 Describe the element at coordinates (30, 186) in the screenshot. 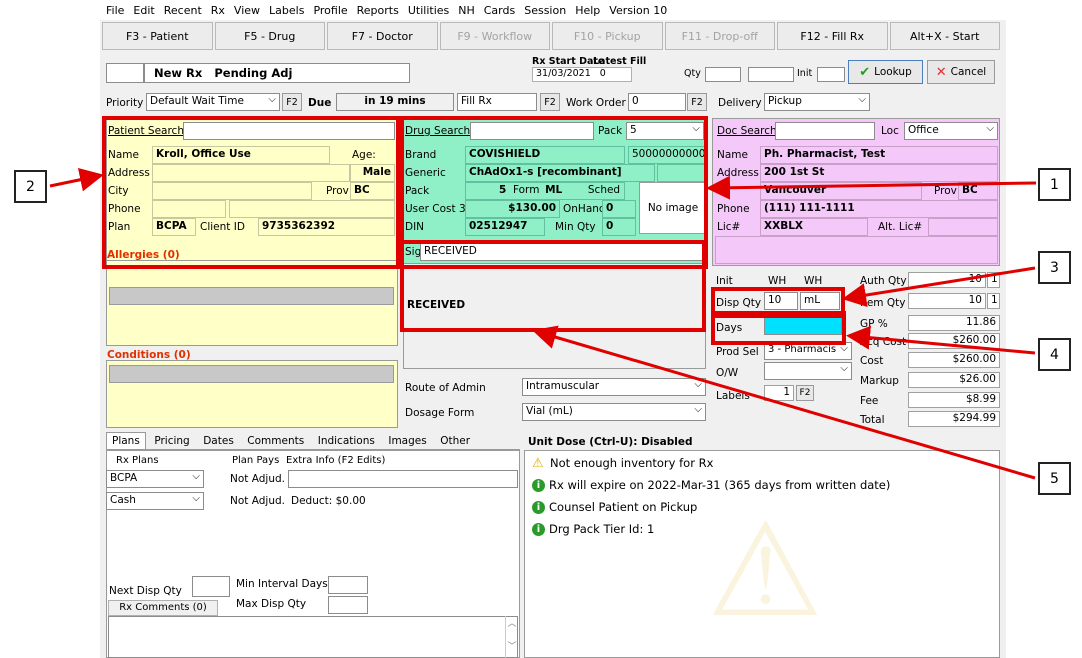

I see `callout-2: 2` at that location.